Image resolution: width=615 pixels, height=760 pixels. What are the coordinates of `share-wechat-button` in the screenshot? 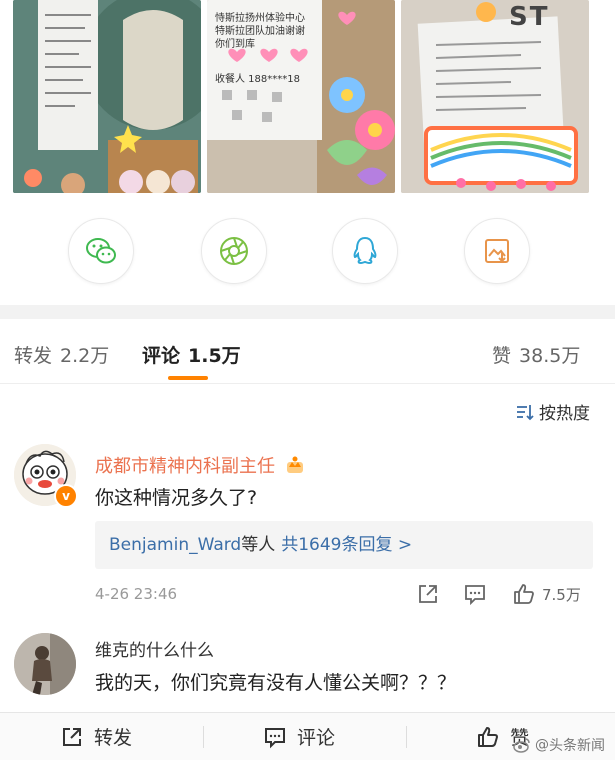 It's located at (101, 251).